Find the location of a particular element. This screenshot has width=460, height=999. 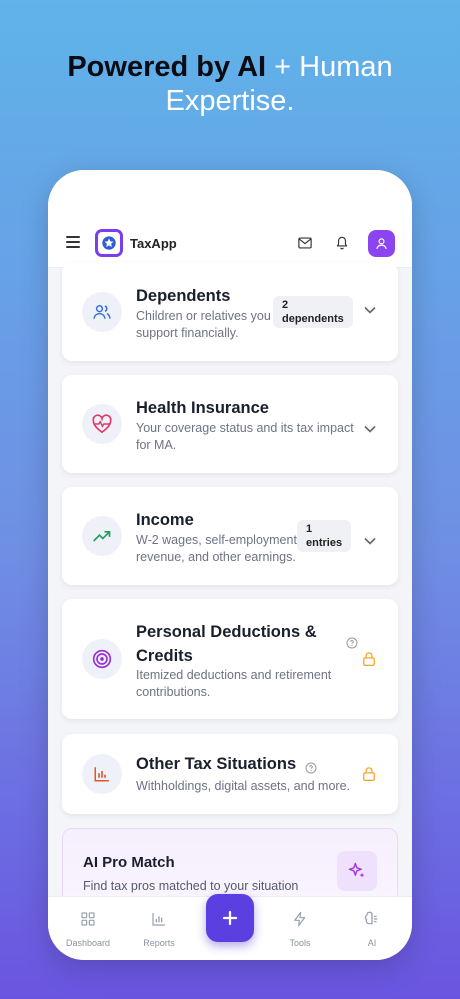

section-title: Personal Deductions & is located at coordinates (226, 632).